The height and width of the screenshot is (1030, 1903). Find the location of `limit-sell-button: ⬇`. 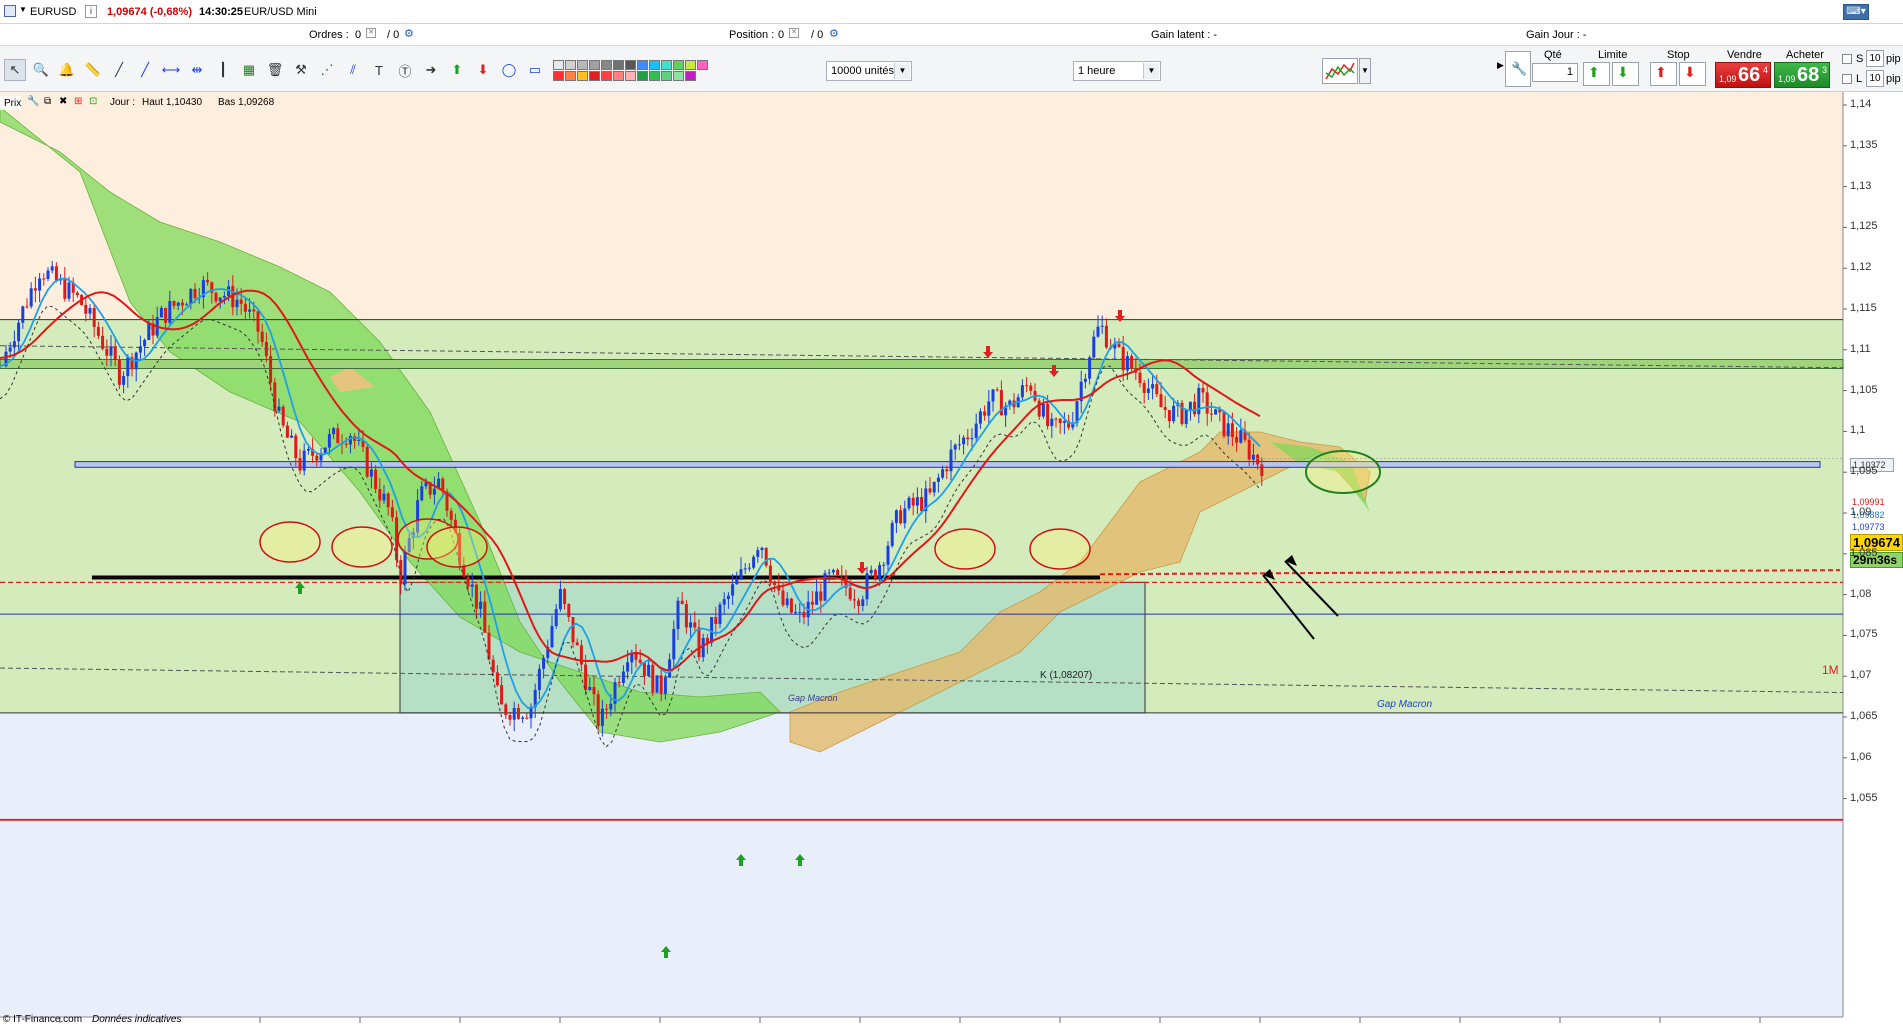

limit-sell-button: ⬇ is located at coordinates (1625, 74).